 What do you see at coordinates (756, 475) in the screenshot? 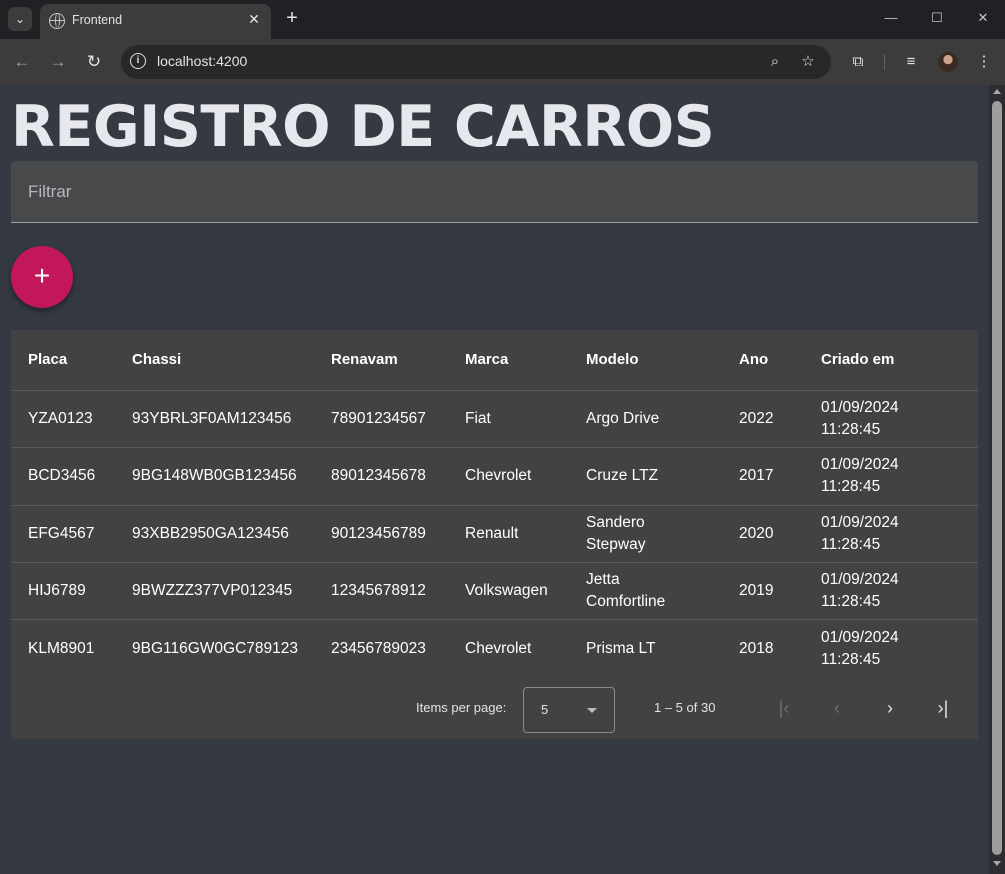
I see `cell-ano: 2017` at bounding box center [756, 475].